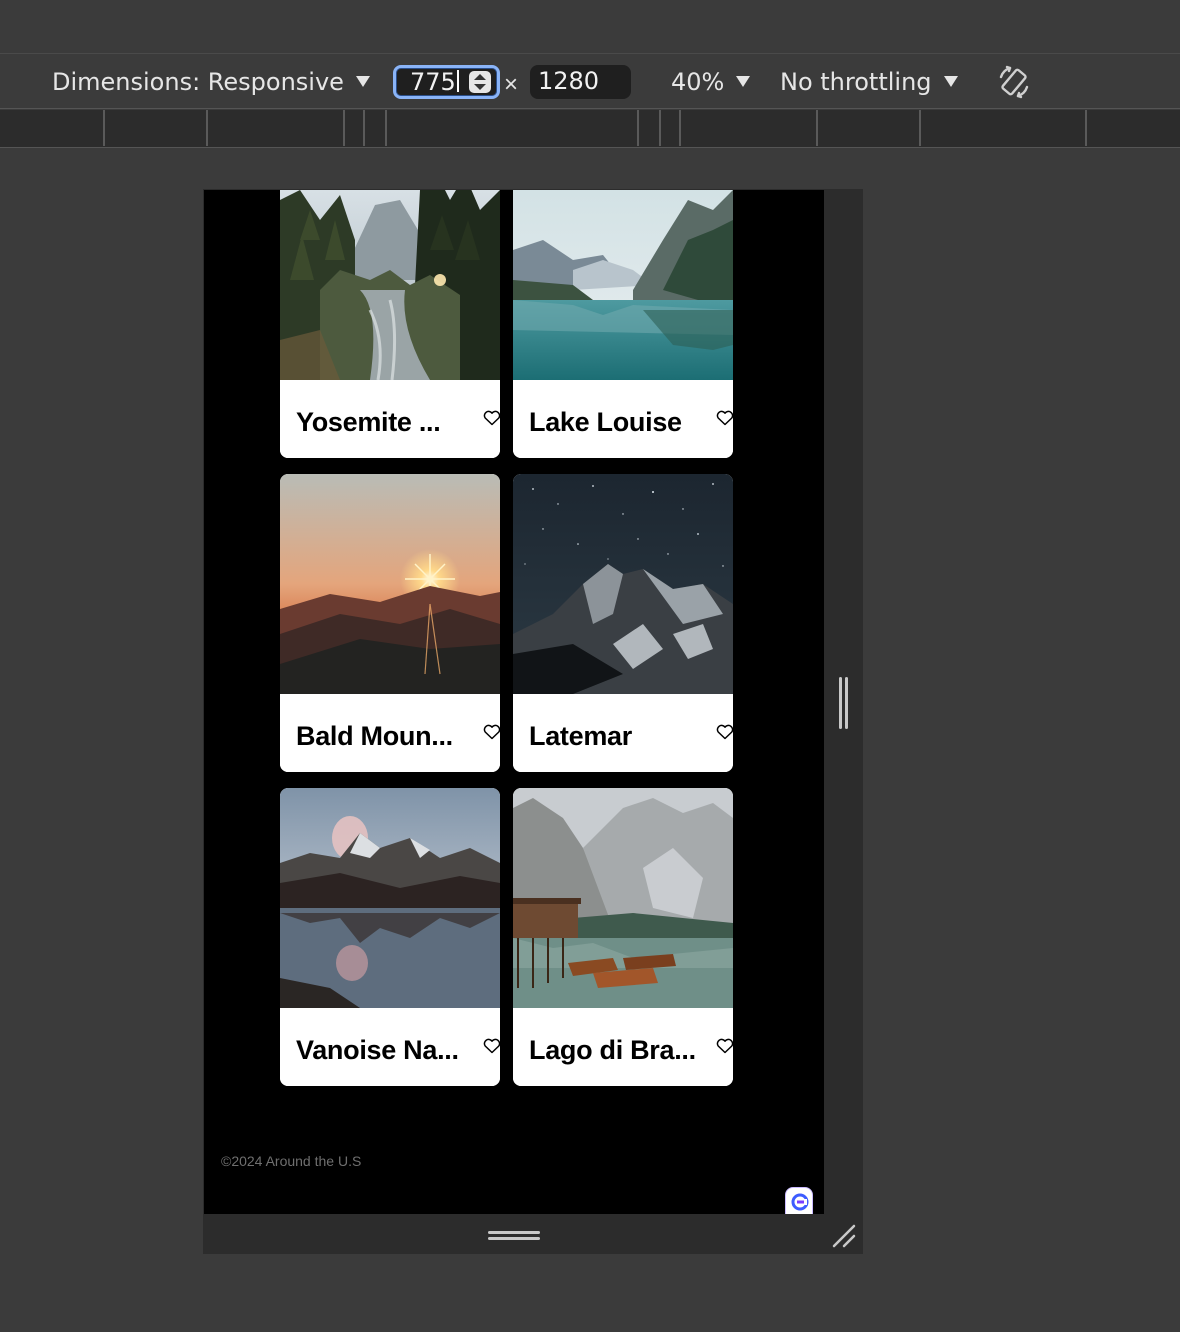 This screenshot has height=1332, width=1180. I want to click on resize-corner-icon, so click(843, 1235).